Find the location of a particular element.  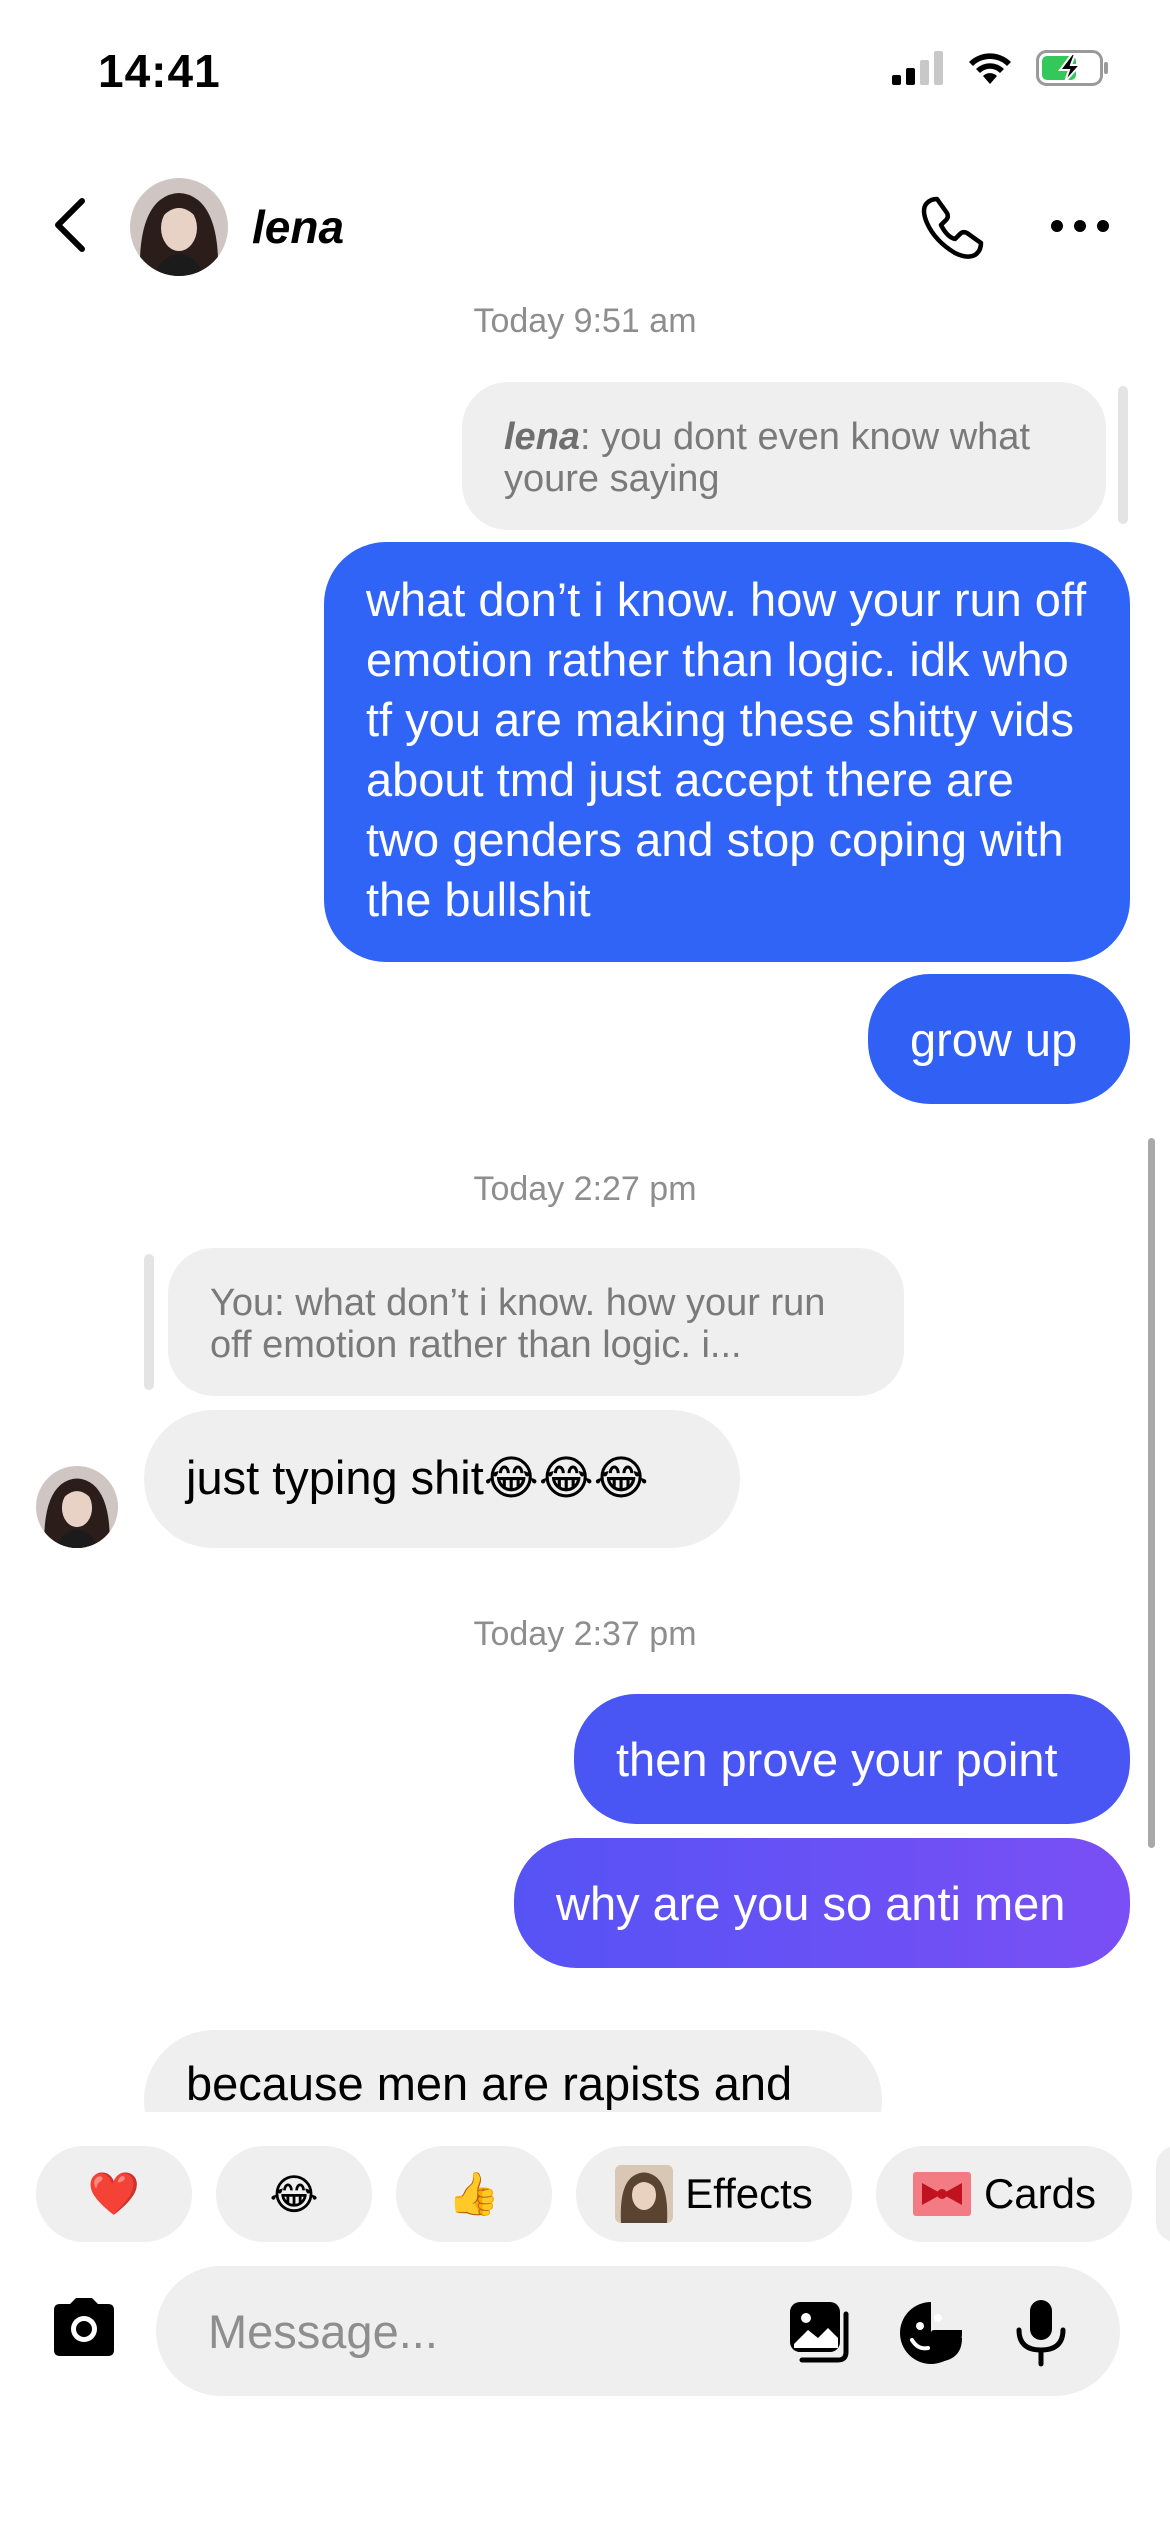

cellular-signal-icon is located at coordinates (917, 68).